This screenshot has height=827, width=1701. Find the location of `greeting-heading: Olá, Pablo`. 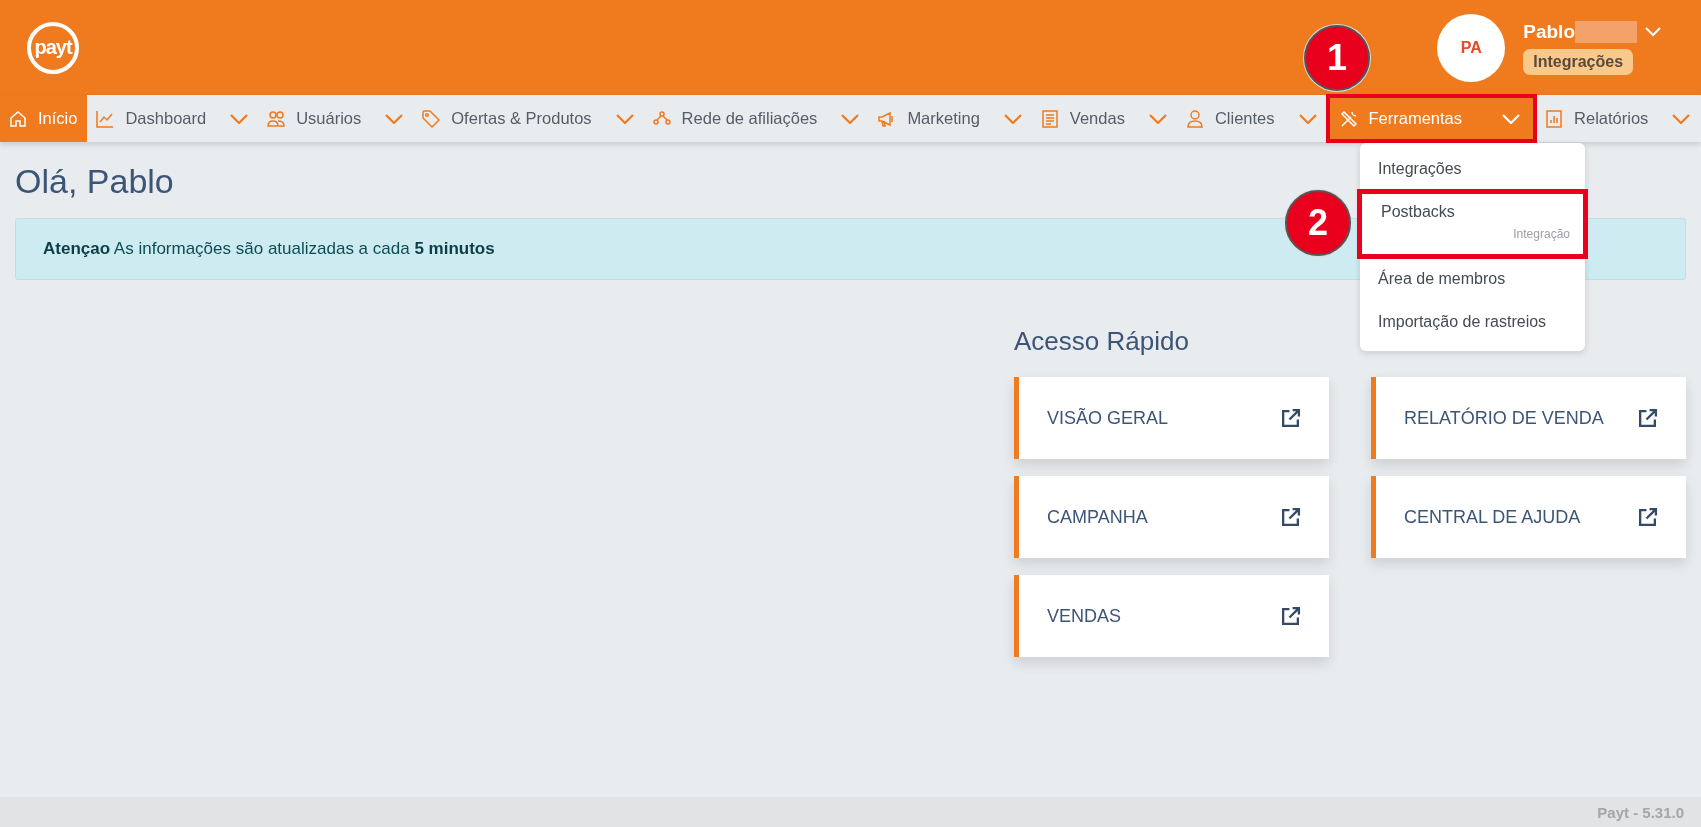

greeting-heading: Olá, Pablo is located at coordinates (94, 181).